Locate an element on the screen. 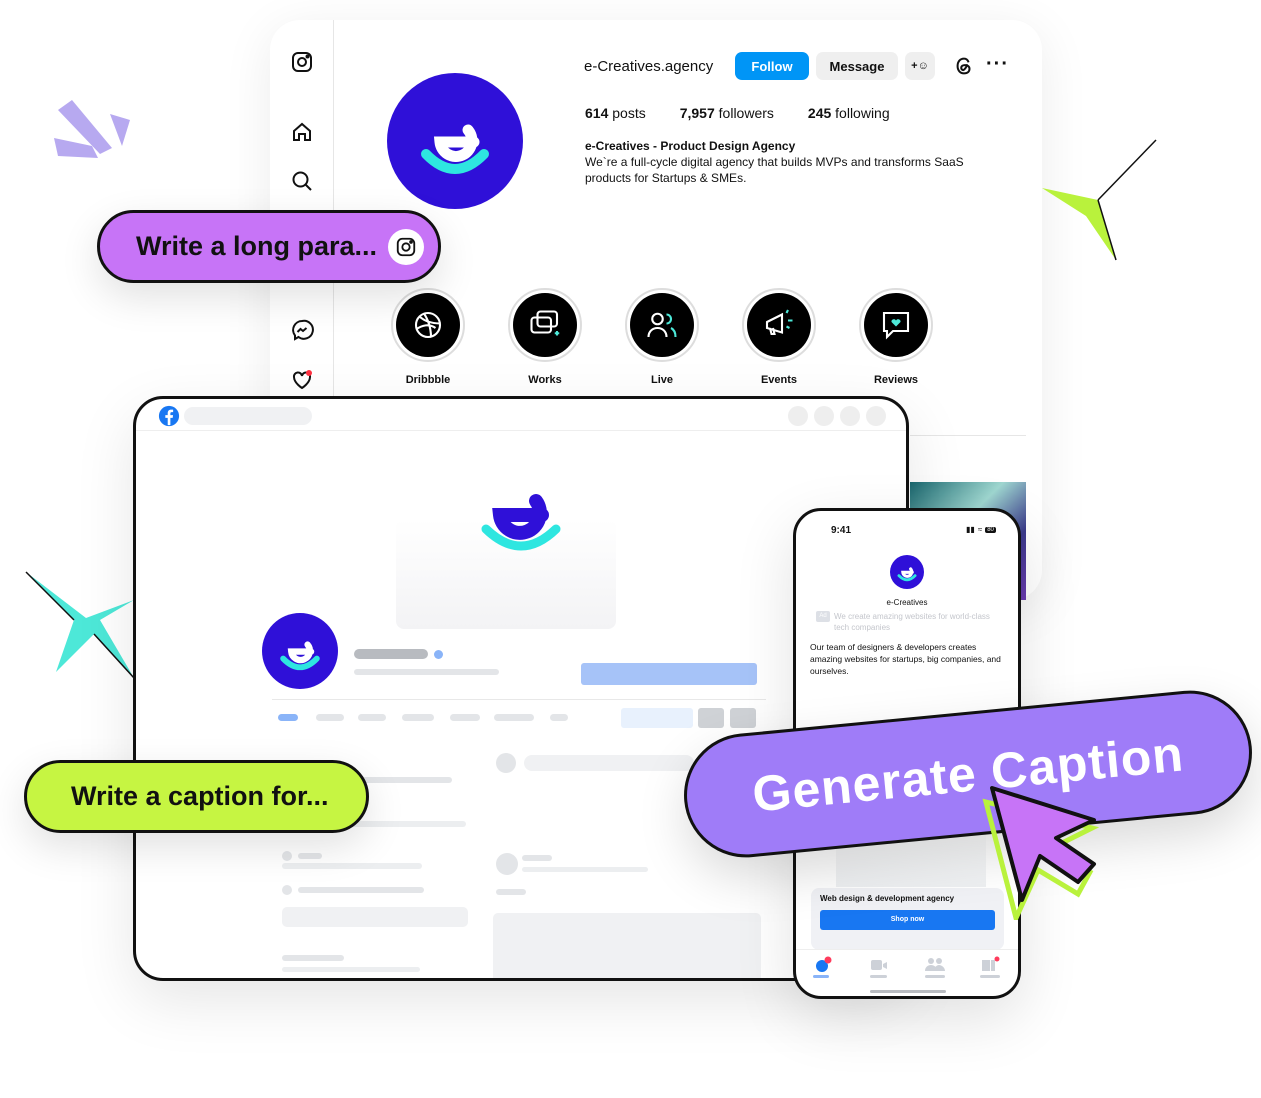 The width and height of the screenshot is (1261, 1098). posts-count: 614 is located at coordinates (597, 113).